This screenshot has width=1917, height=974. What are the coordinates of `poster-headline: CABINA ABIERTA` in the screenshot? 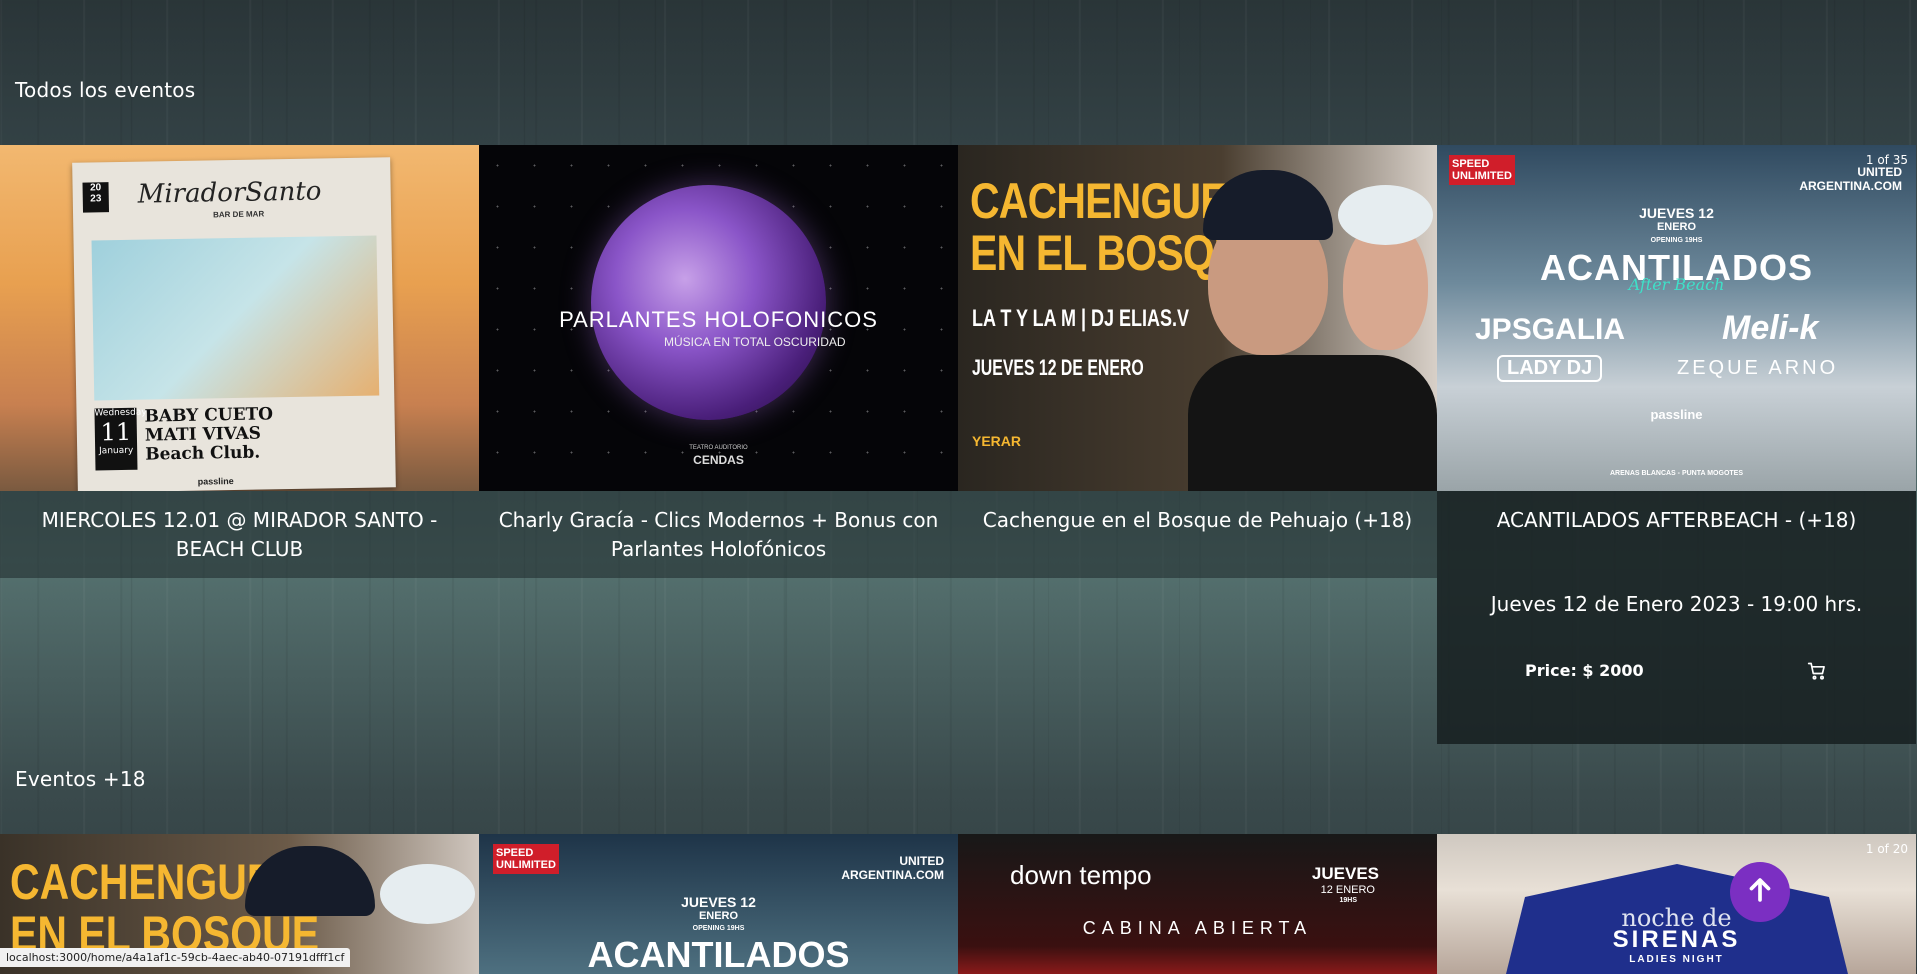 It's located at (1197, 928).